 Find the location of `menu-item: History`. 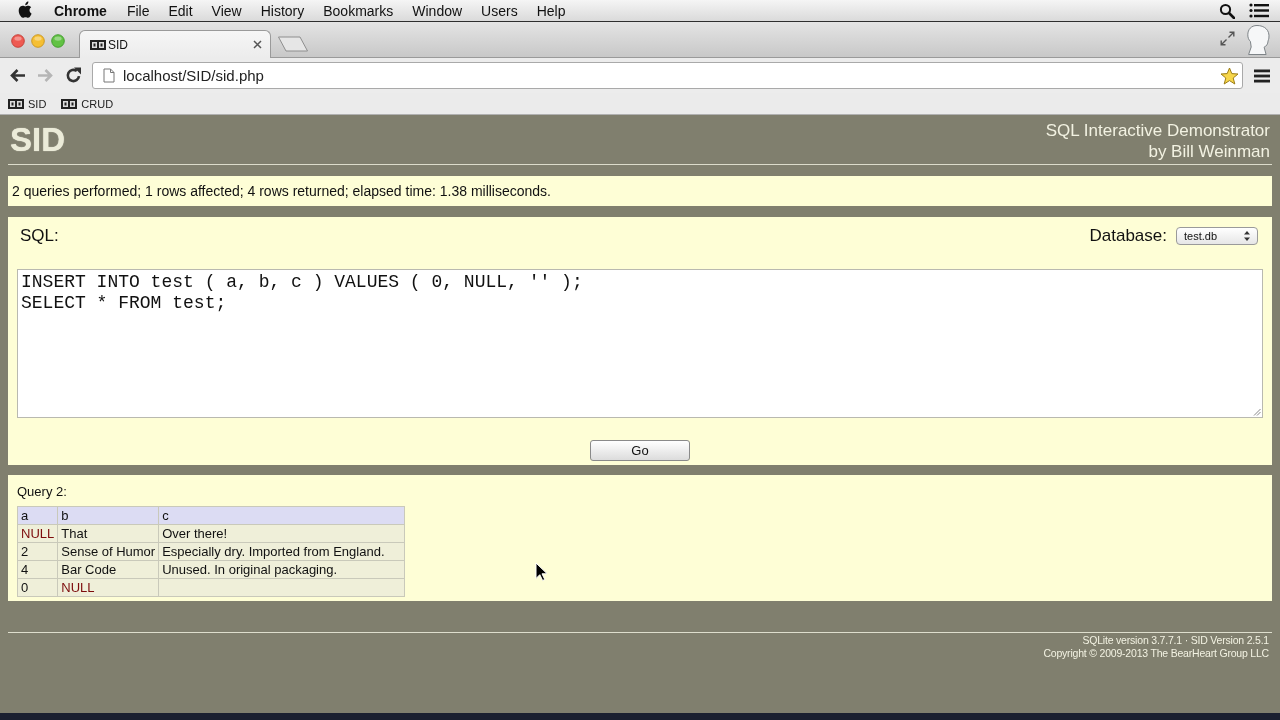

menu-item: History is located at coordinates (282, 10).